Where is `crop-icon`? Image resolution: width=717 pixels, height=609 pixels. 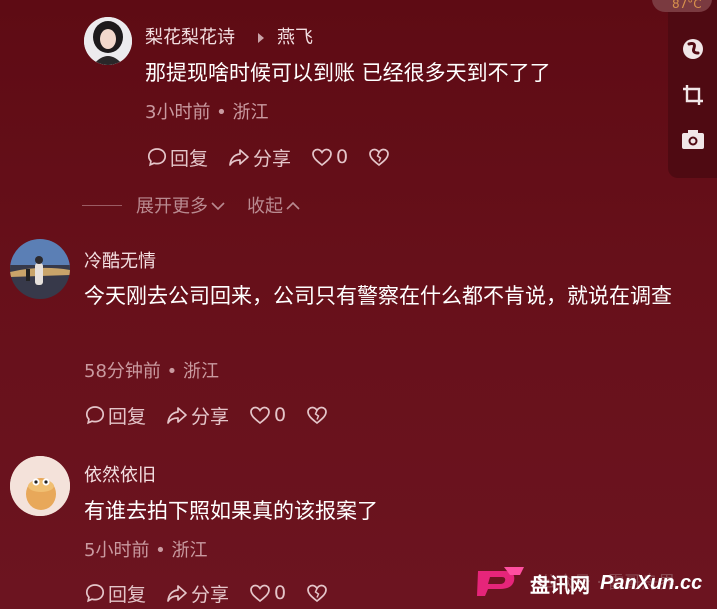 crop-icon is located at coordinates (693, 97).